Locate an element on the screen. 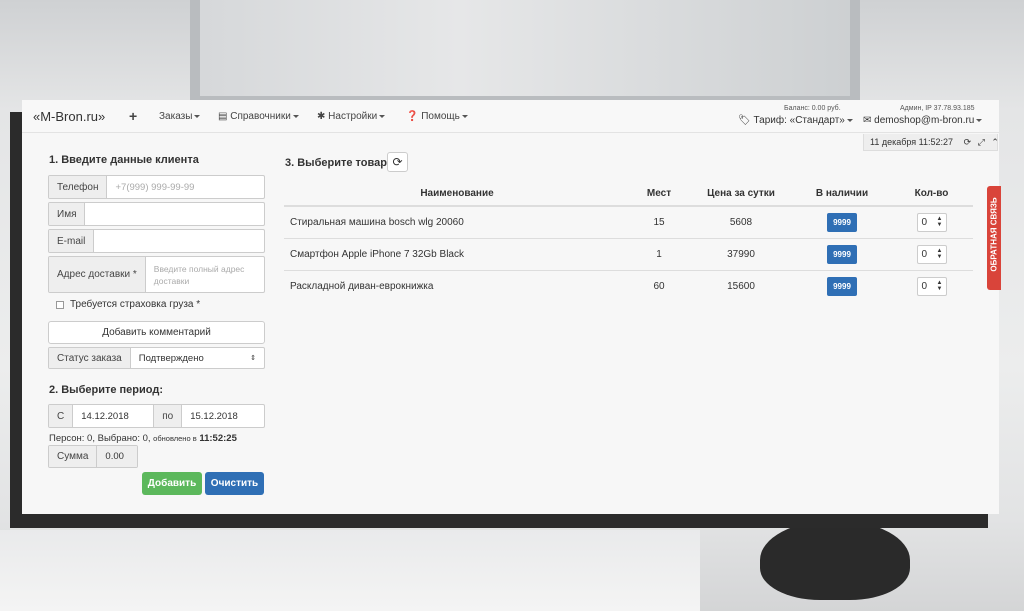 The image size is (1024, 611). to-label: по is located at coordinates (168, 416).